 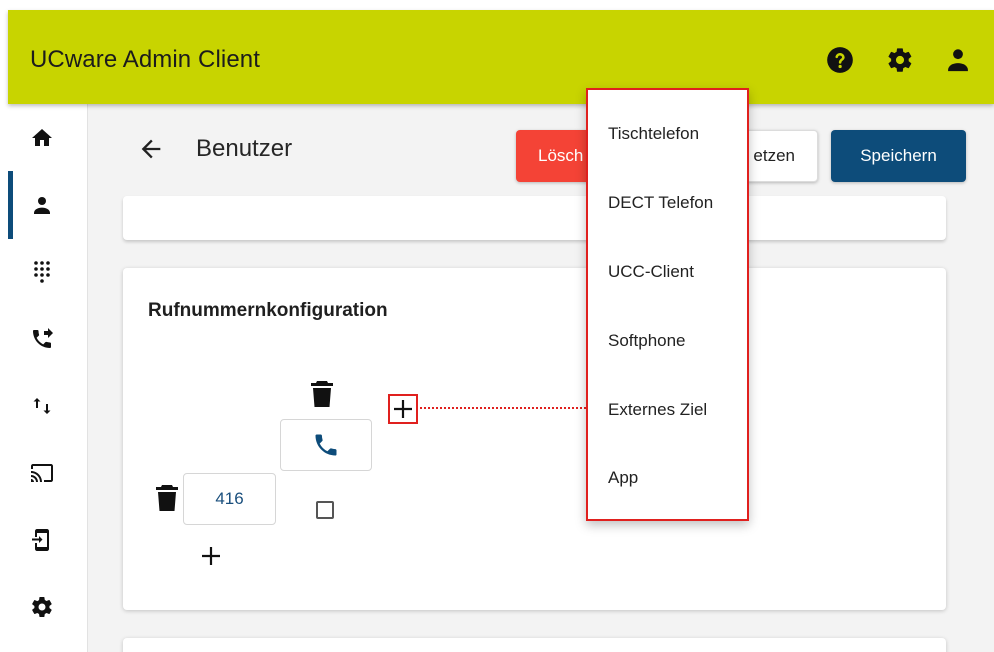 I want to click on sidebar-item-transfer, so click(x=48, y=406).